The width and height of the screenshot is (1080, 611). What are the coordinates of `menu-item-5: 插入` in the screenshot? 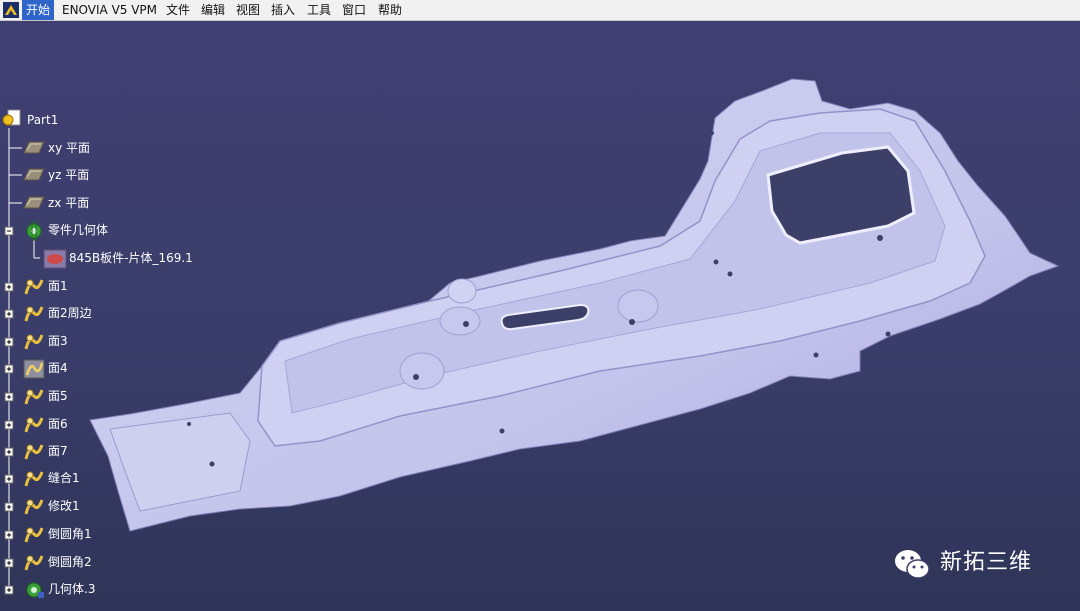 It's located at (283, 10).